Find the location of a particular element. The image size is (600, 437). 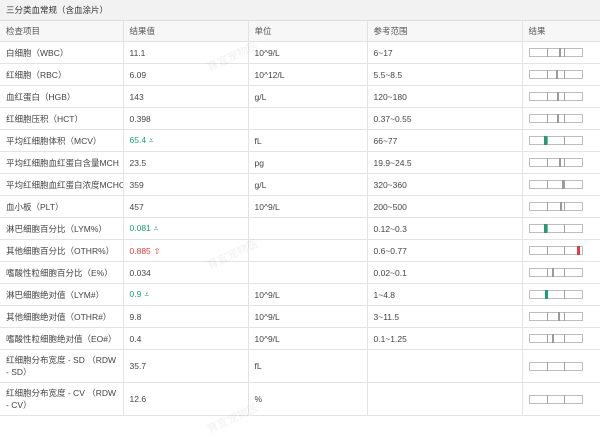

result-value-text: 23.5 is located at coordinates (138, 162).